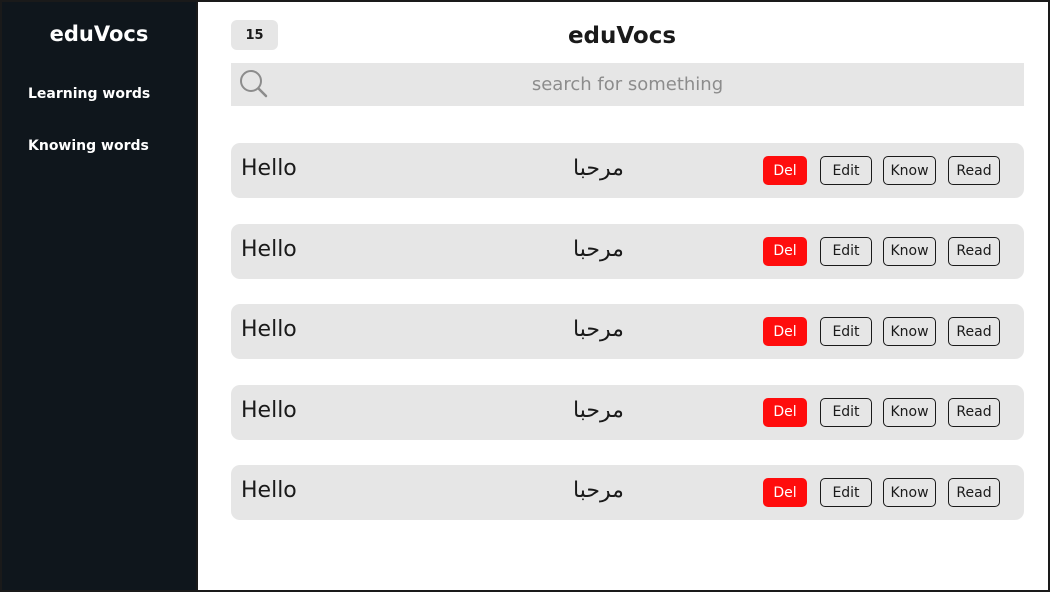 The image size is (1050, 592). What do you see at coordinates (255, 85) in the screenshot?
I see `search-icon` at bounding box center [255, 85].